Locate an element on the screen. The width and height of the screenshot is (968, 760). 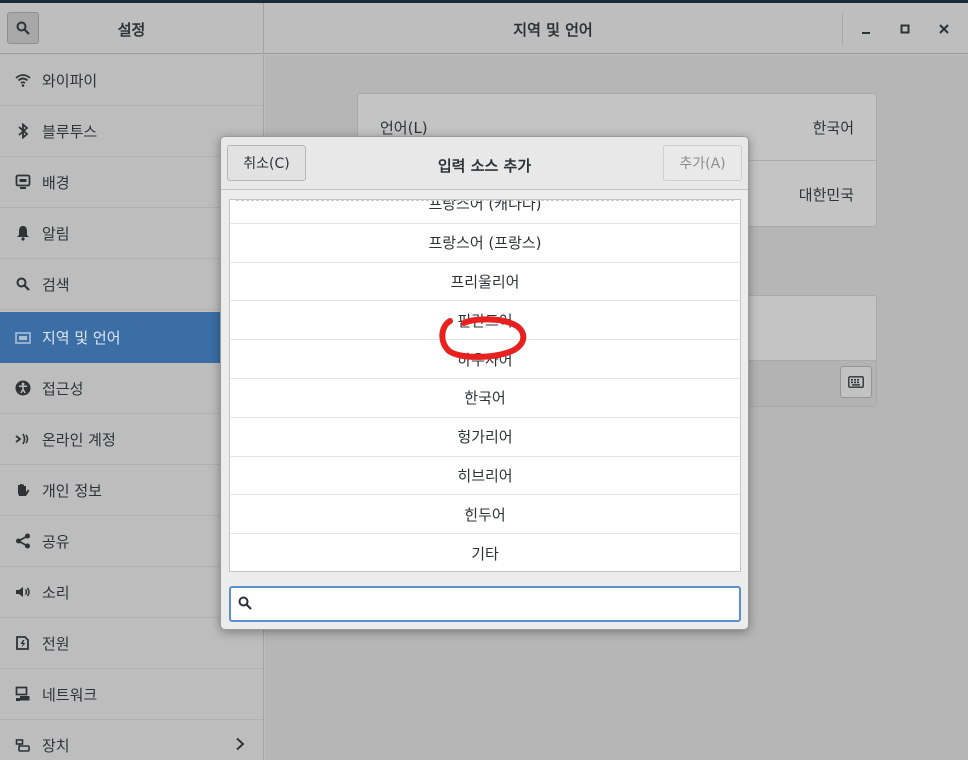
sidebar-header: 설정 is located at coordinates (132, 28).